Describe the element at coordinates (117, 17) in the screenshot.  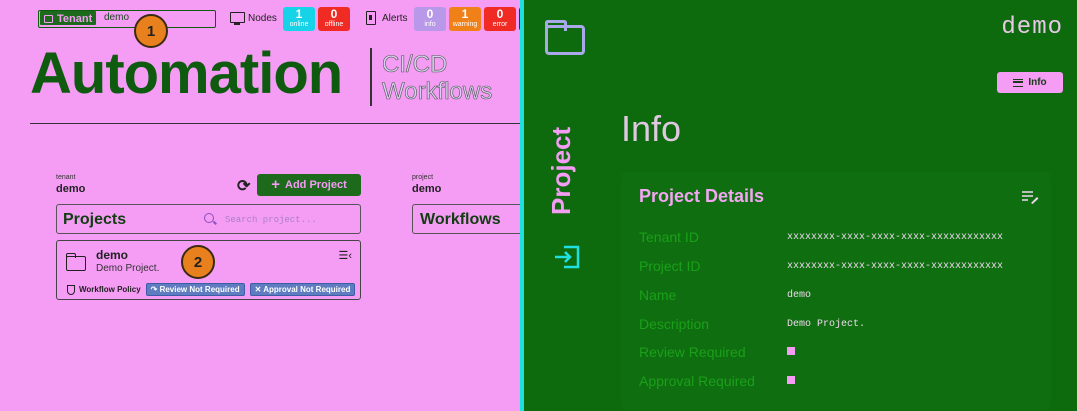
I see `tenant-value: demo` at that location.